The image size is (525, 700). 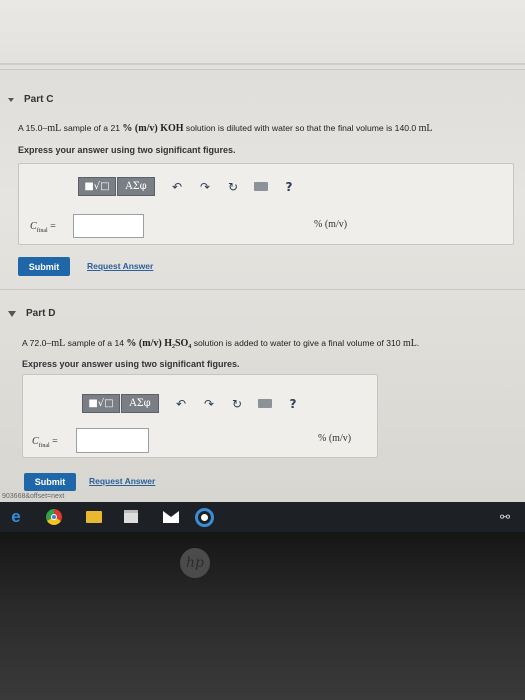 What do you see at coordinates (262, 289) in the screenshot?
I see `part-divider` at bounding box center [262, 289].